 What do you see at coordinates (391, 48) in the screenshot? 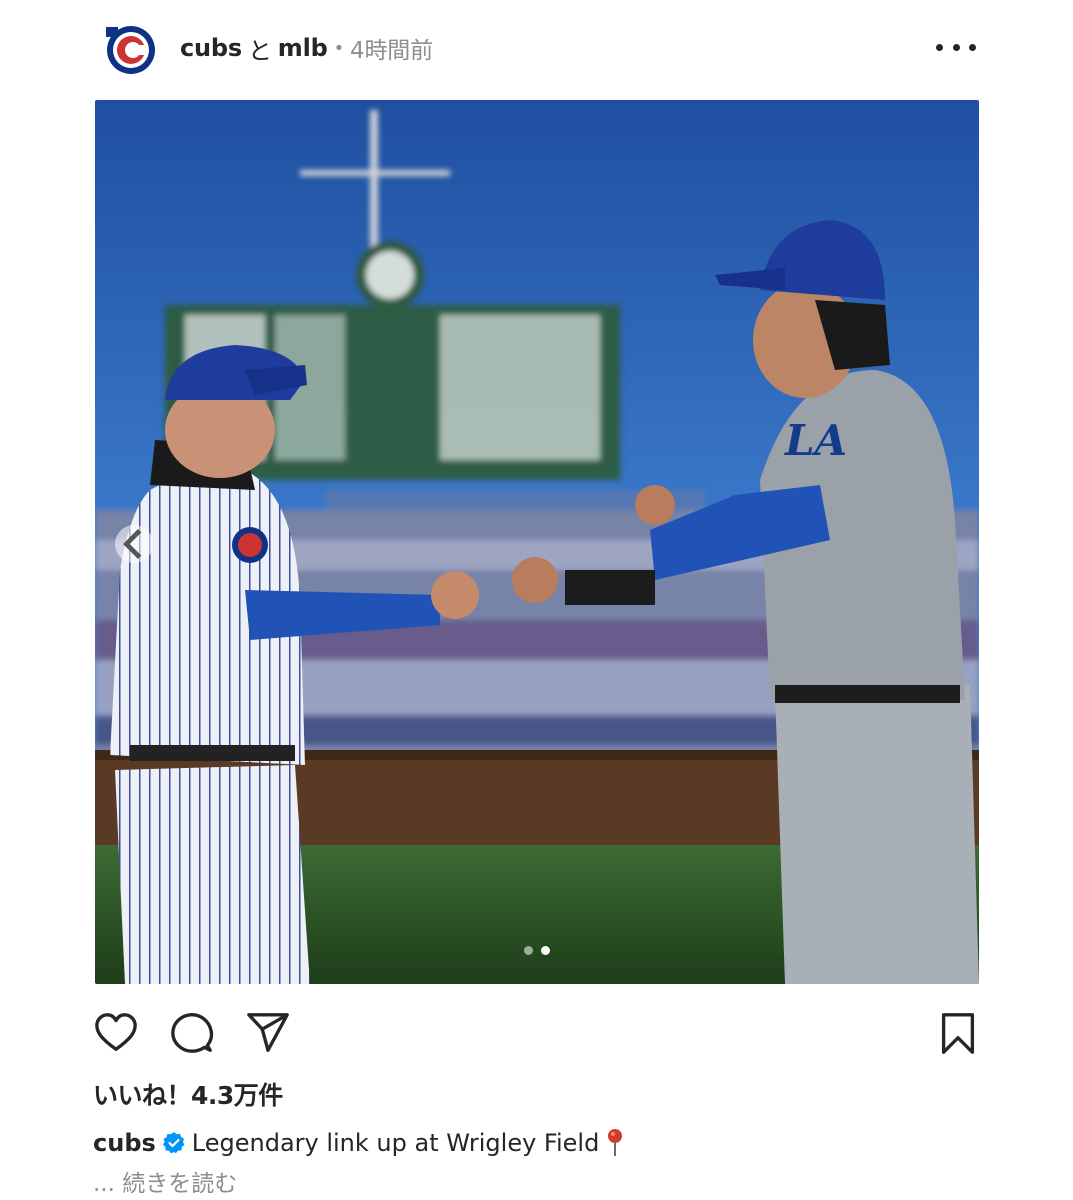
I see `post-time: 4時間前` at bounding box center [391, 48].